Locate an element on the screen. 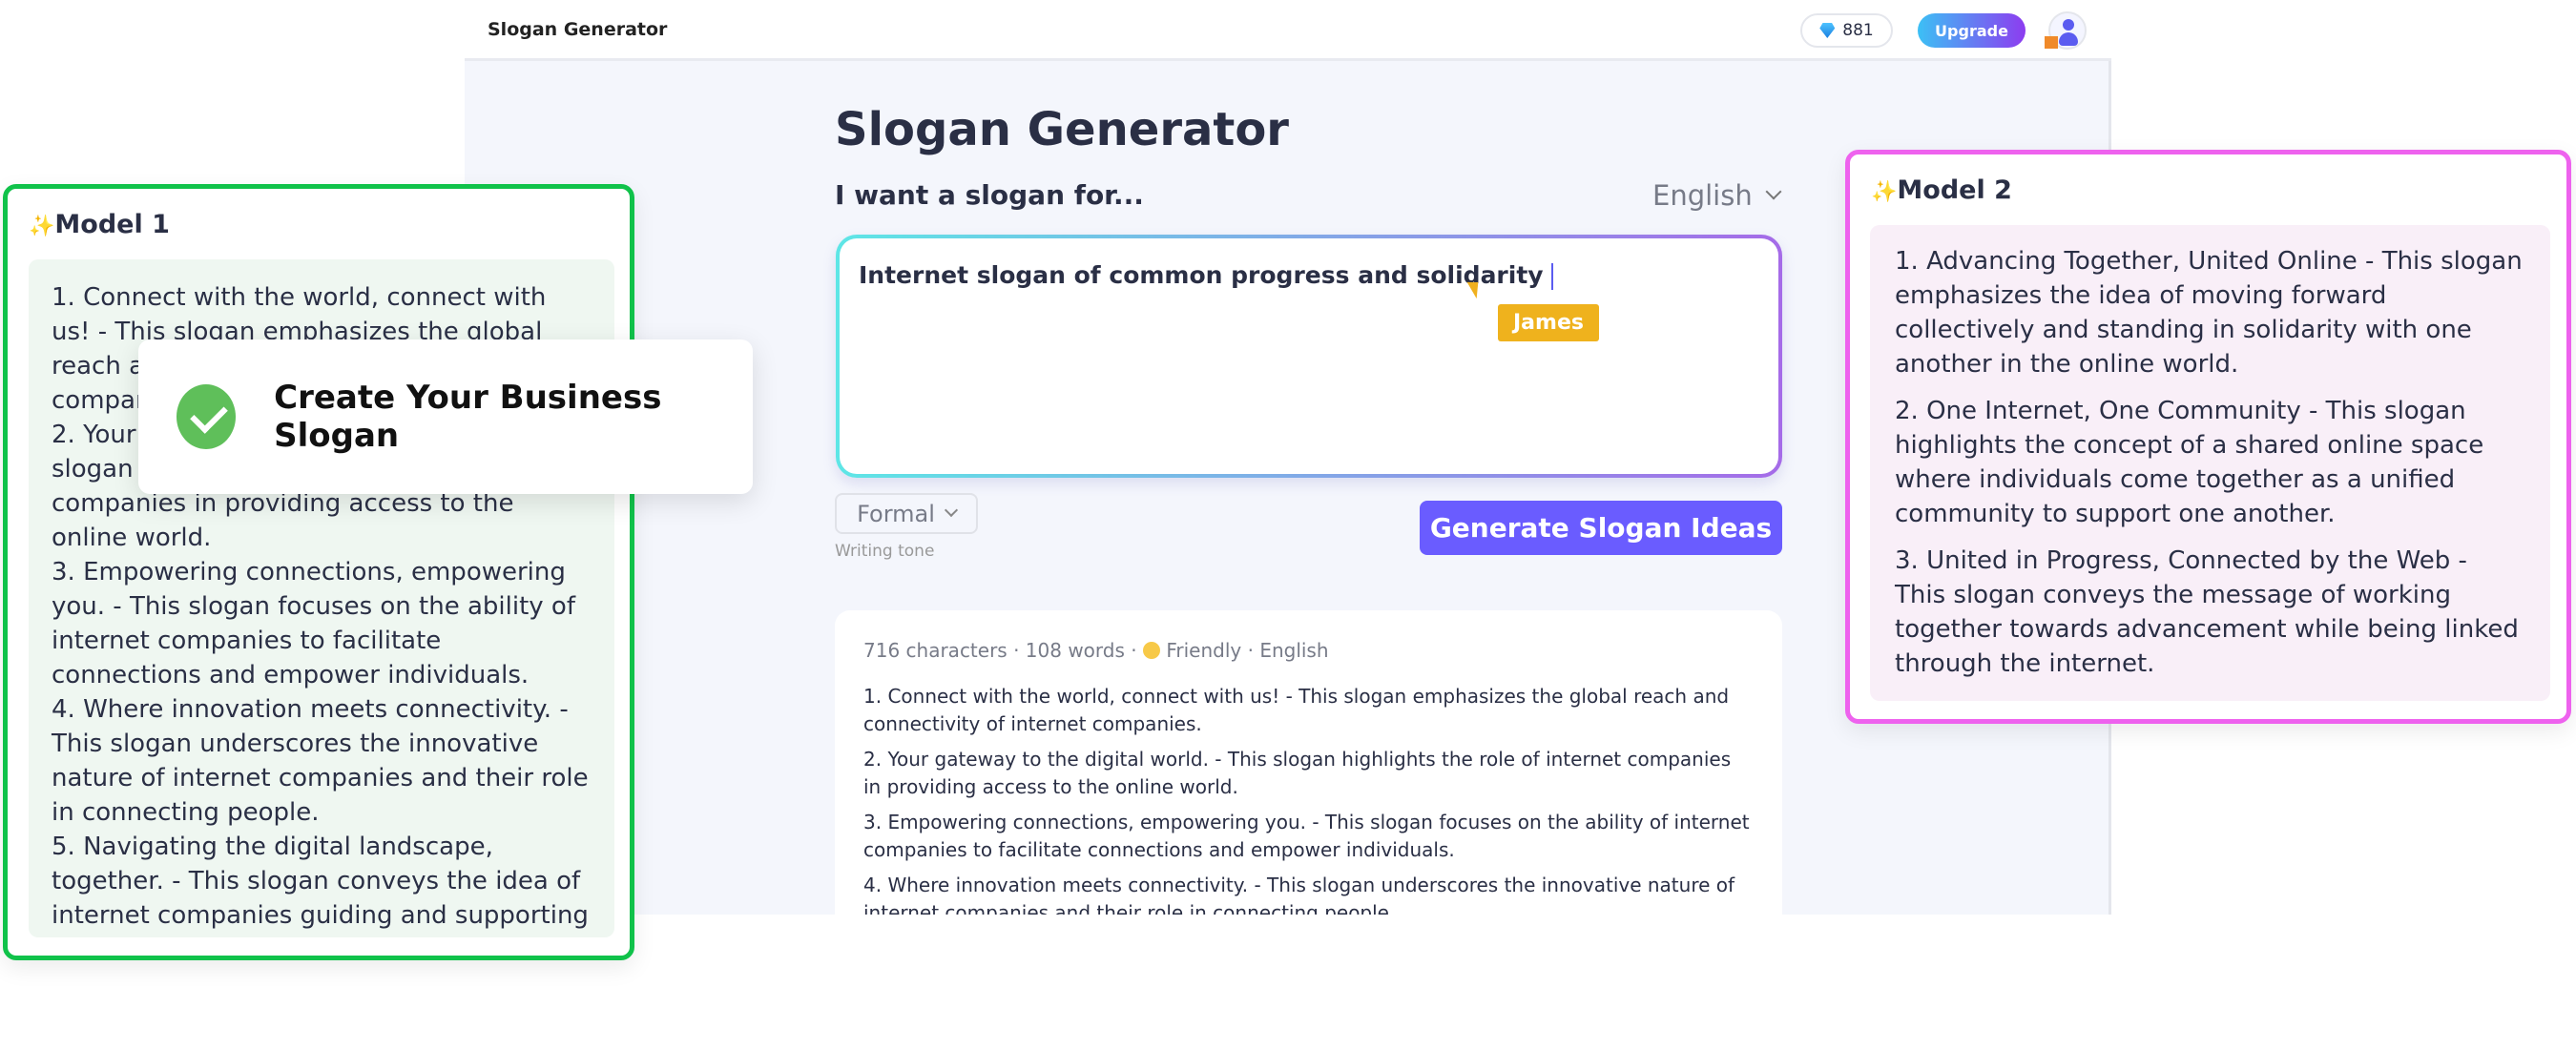 The height and width of the screenshot is (1049, 2576). model-1-title-text: Model 1 is located at coordinates (112, 224).